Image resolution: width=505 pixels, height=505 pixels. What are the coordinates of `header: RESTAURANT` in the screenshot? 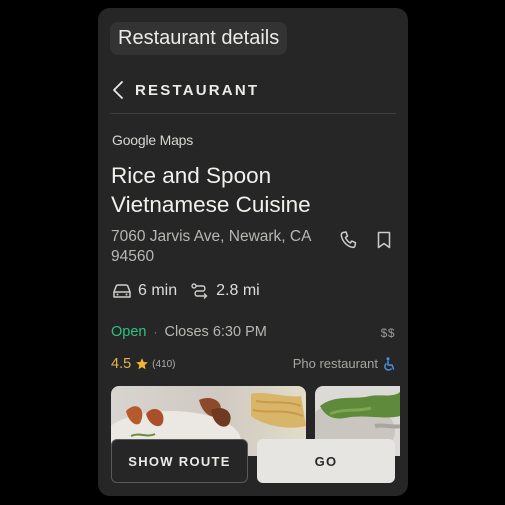 It's located at (185, 90).